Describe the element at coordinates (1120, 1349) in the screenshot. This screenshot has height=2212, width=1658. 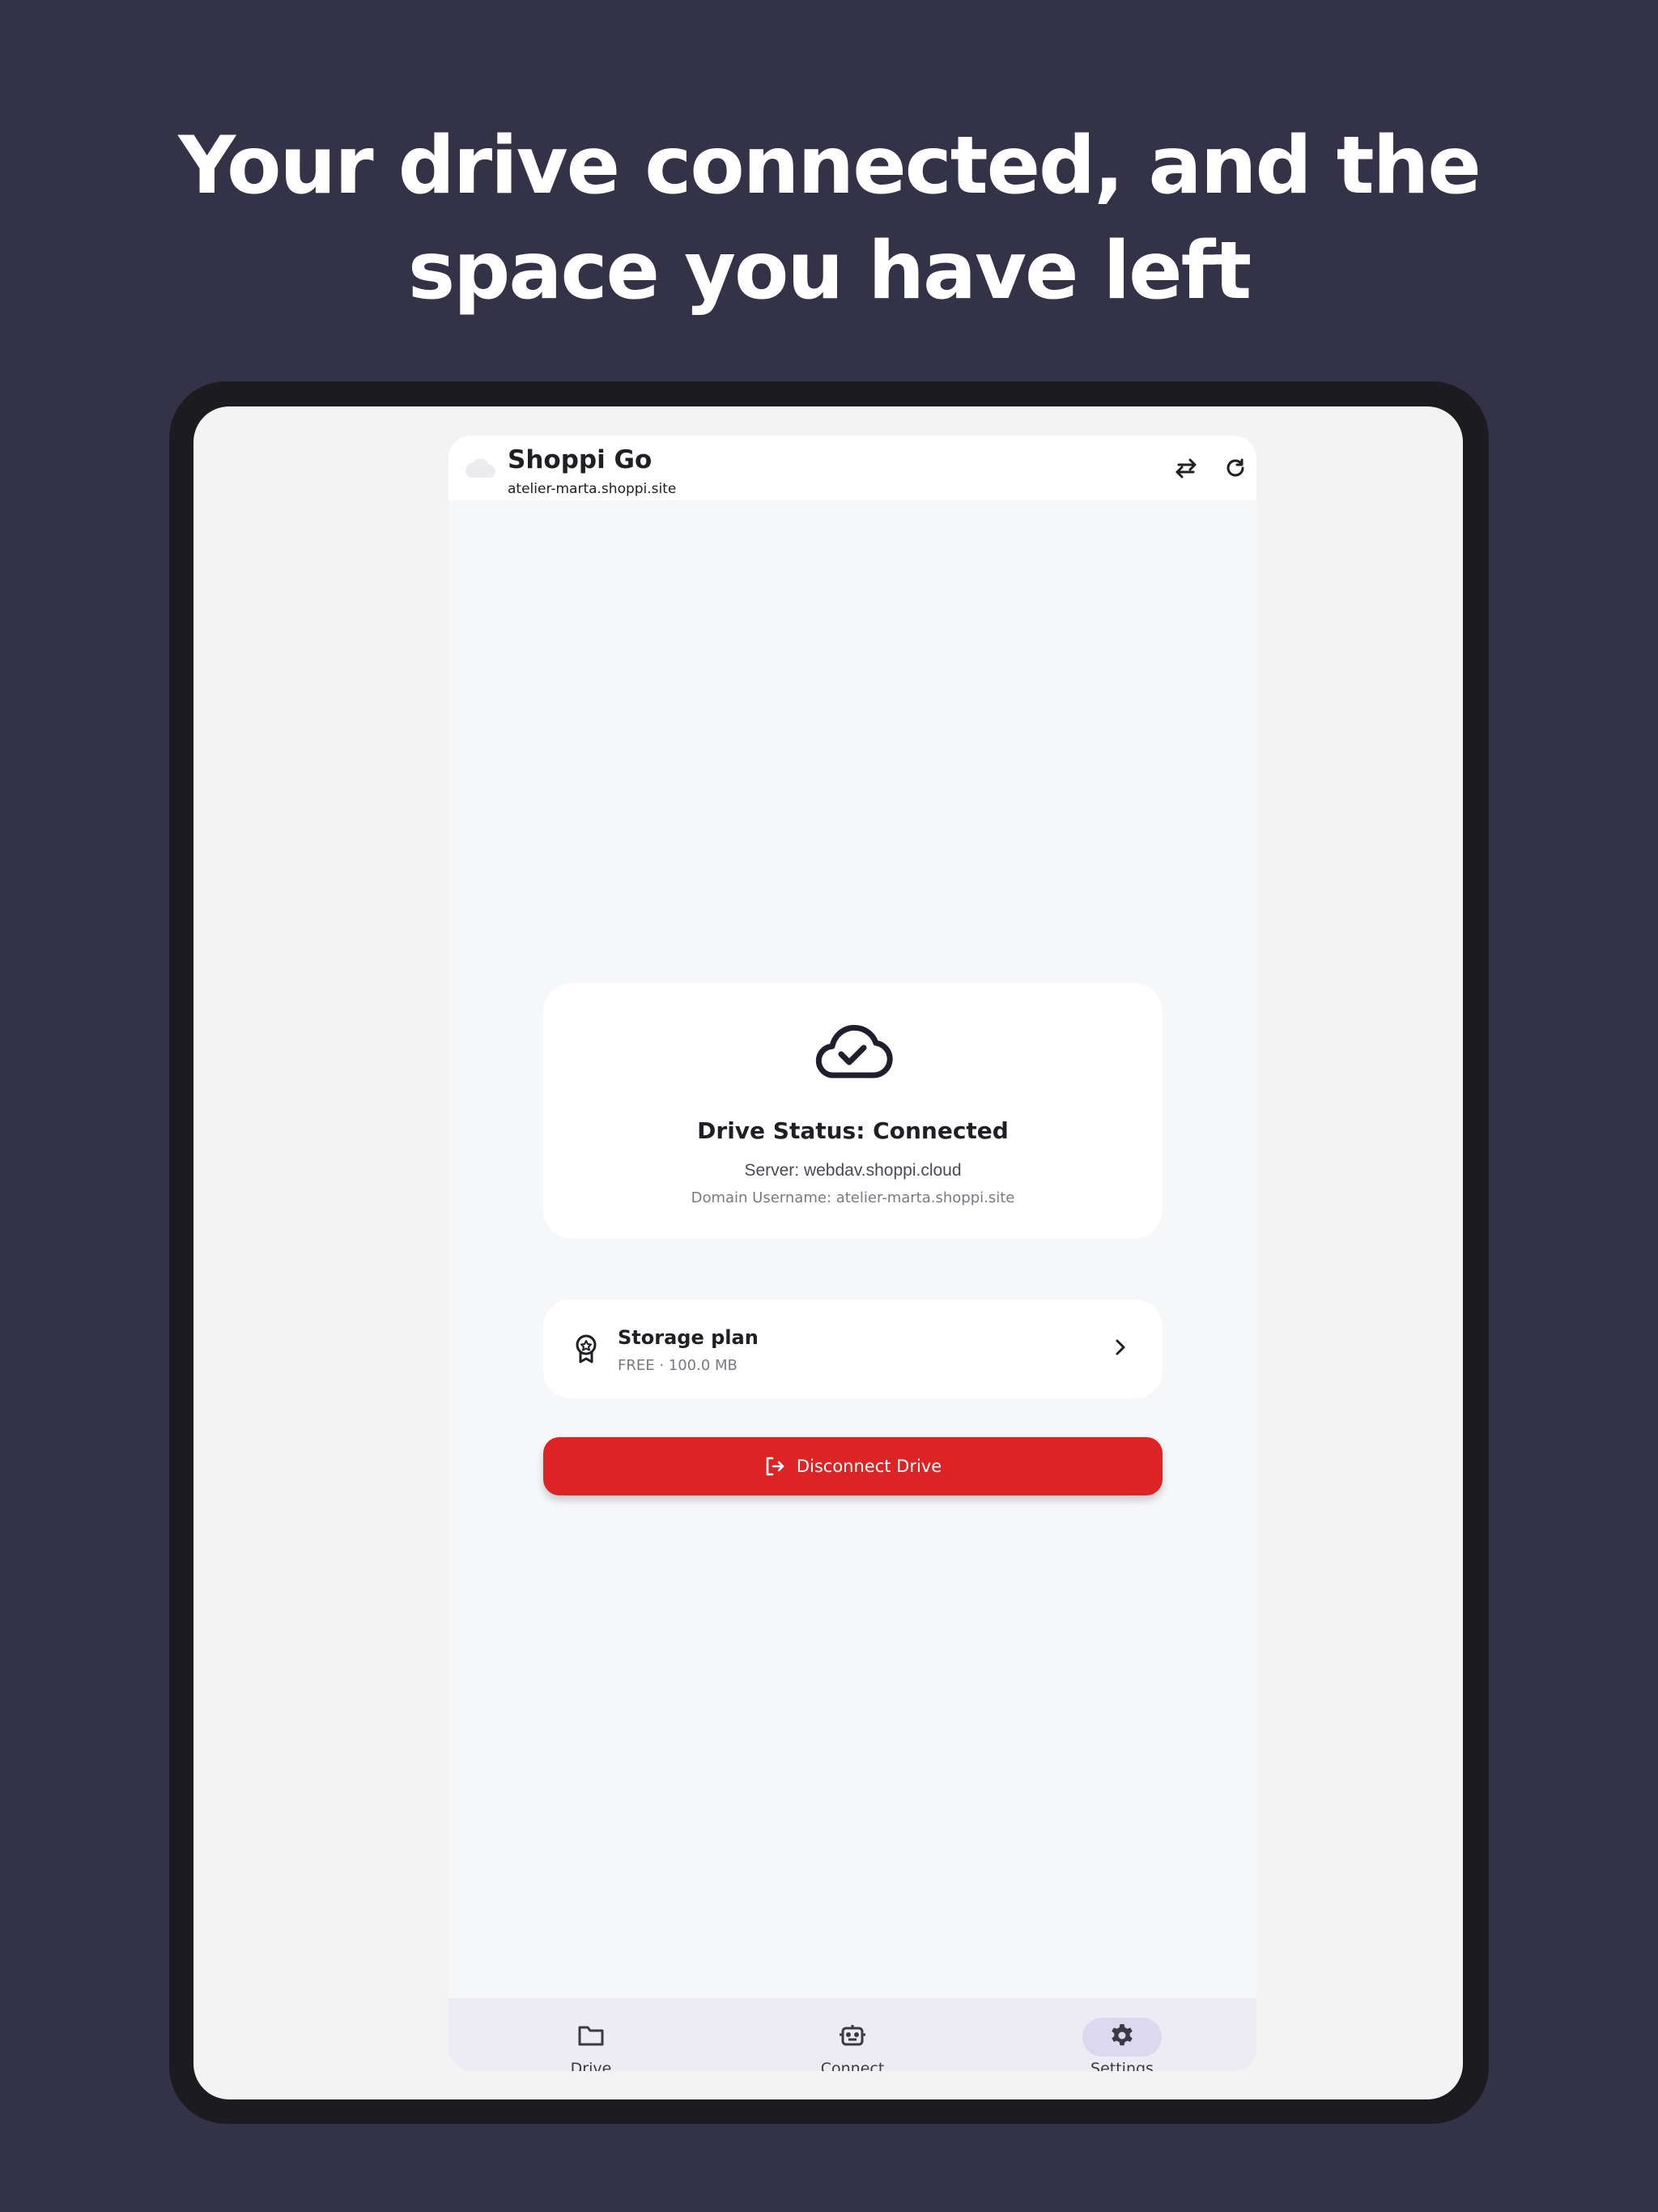
I see `chevron-right-icon` at that location.